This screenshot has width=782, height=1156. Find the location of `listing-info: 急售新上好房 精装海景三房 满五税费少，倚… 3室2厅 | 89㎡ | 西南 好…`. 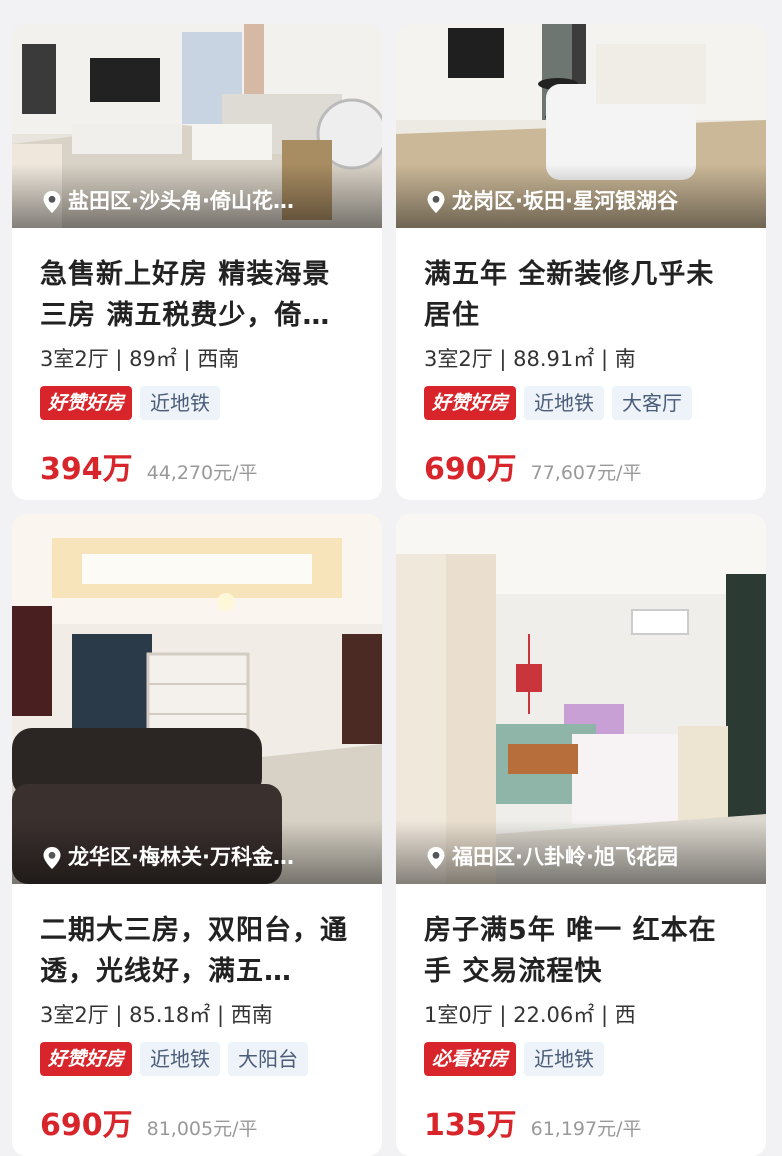

listing-info: 急售新上好房 精装海景三房 满五税费少，倚… 3室2厅 | 89㎡ | 西南 好… is located at coordinates (197, 370).